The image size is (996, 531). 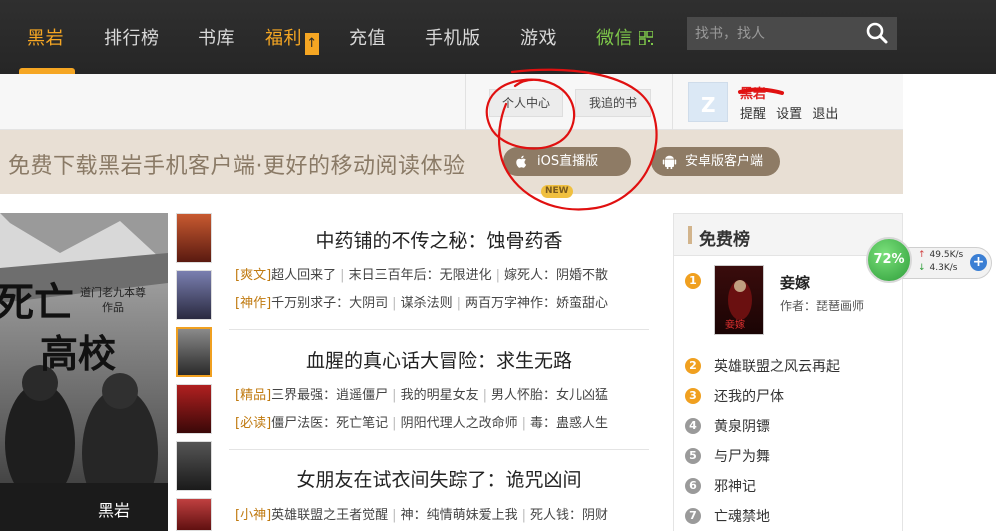 I want to click on rank-1-title: 妾嫁, so click(x=795, y=282).